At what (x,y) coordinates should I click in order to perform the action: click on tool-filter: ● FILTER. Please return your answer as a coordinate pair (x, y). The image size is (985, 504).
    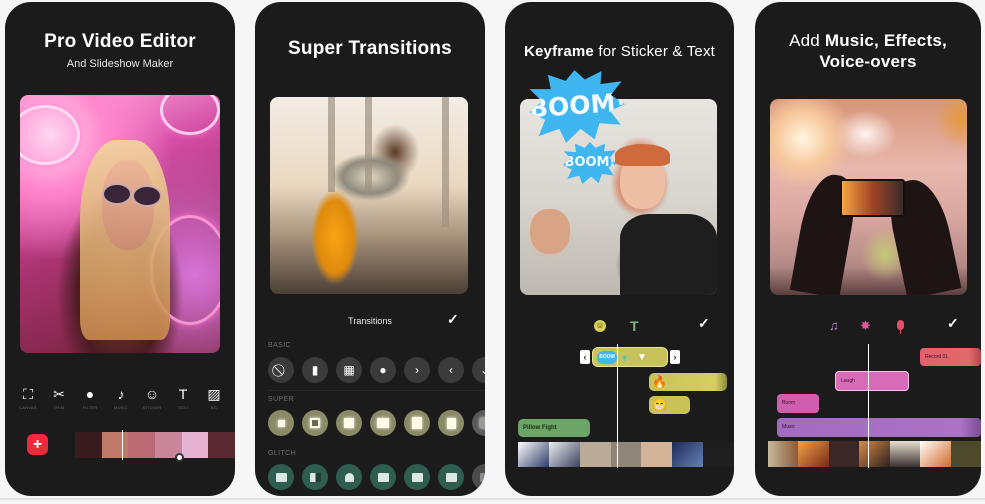
    Looking at the image, I should click on (90, 398).